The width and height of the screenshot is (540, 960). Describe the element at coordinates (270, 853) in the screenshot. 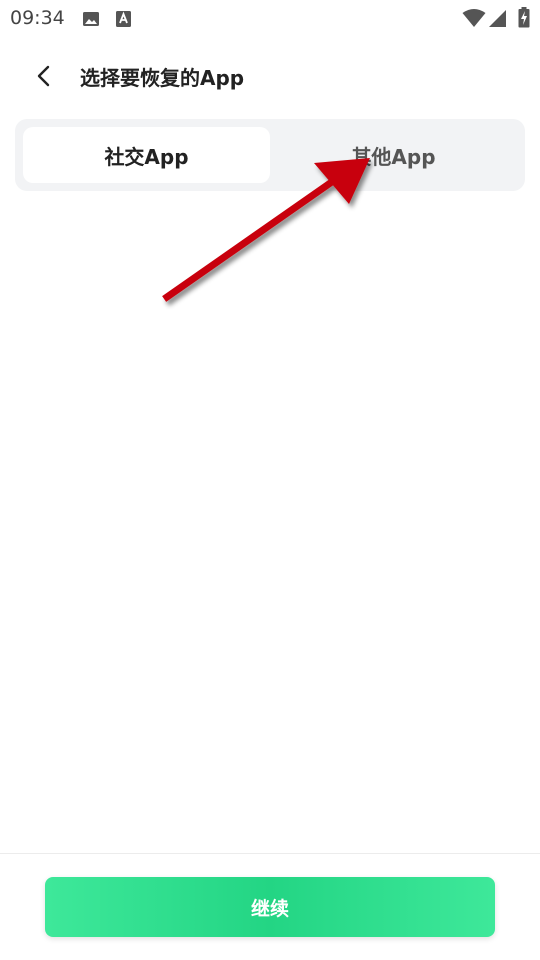

I see `footer-divider` at that location.